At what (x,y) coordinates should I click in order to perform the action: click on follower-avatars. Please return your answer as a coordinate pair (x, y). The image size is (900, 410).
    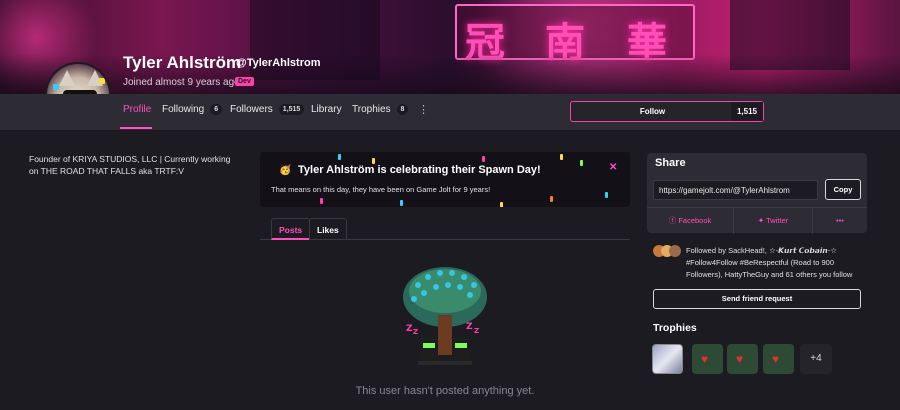
    Looking at the image, I should click on (667, 251).